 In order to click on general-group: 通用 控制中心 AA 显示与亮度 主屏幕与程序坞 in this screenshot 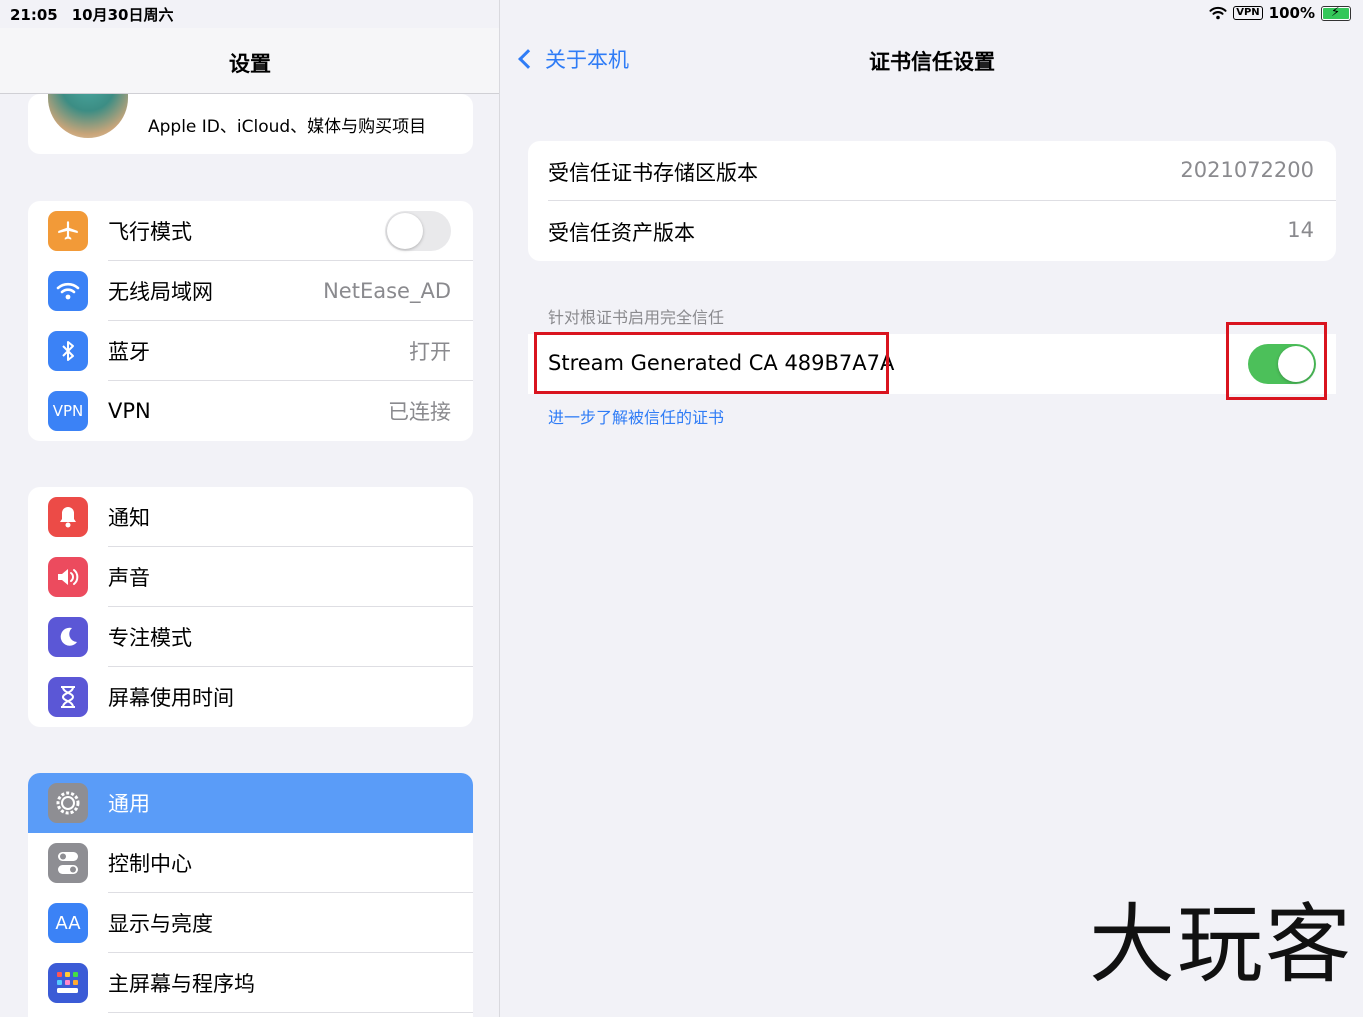, I will do `click(250, 895)`.